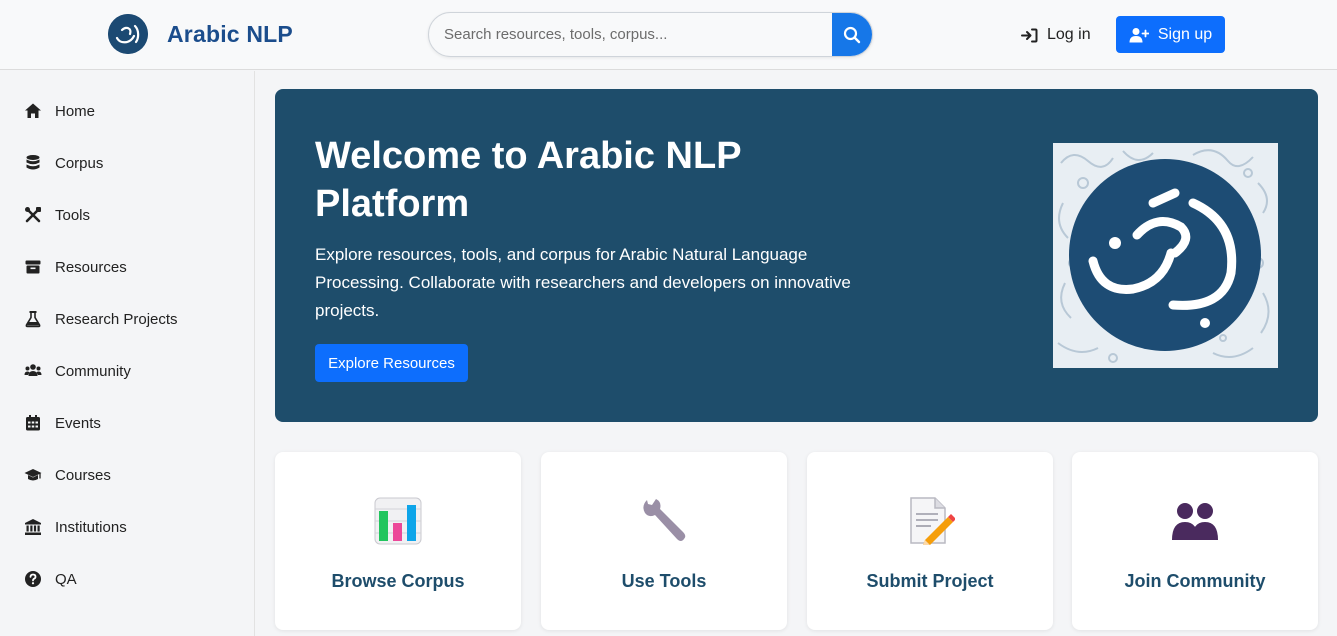 The width and height of the screenshot is (1337, 636). What do you see at coordinates (528, 180) in the screenshot?
I see `hero-title: Welcome to Arabic NLP Platform` at bounding box center [528, 180].